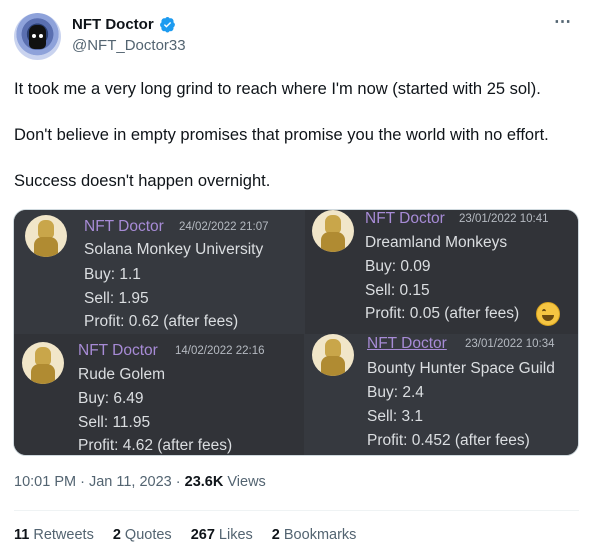 The height and width of the screenshot is (550, 592). What do you see at coordinates (142, 181) in the screenshot?
I see `tweet-paragraph: Success doesn't happen overnight.` at bounding box center [142, 181].